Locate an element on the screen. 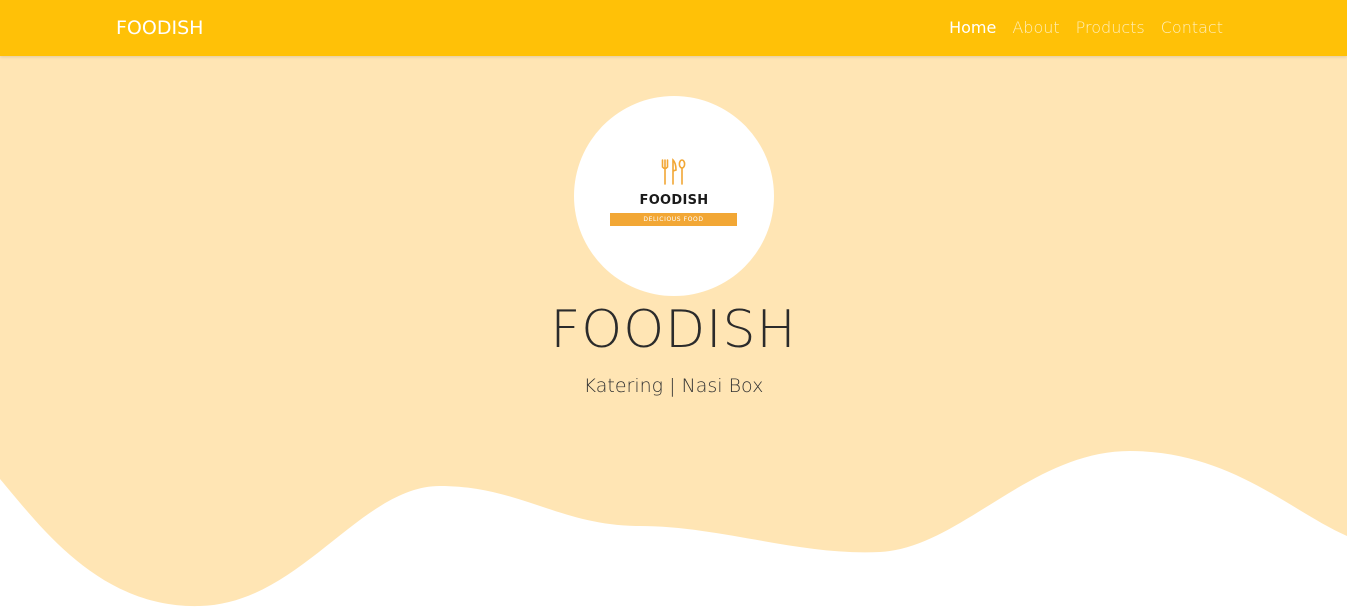 This screenshot has width=1347, height=609. nav-links: Home About Products Contact is located at coordinates (1086, 27).